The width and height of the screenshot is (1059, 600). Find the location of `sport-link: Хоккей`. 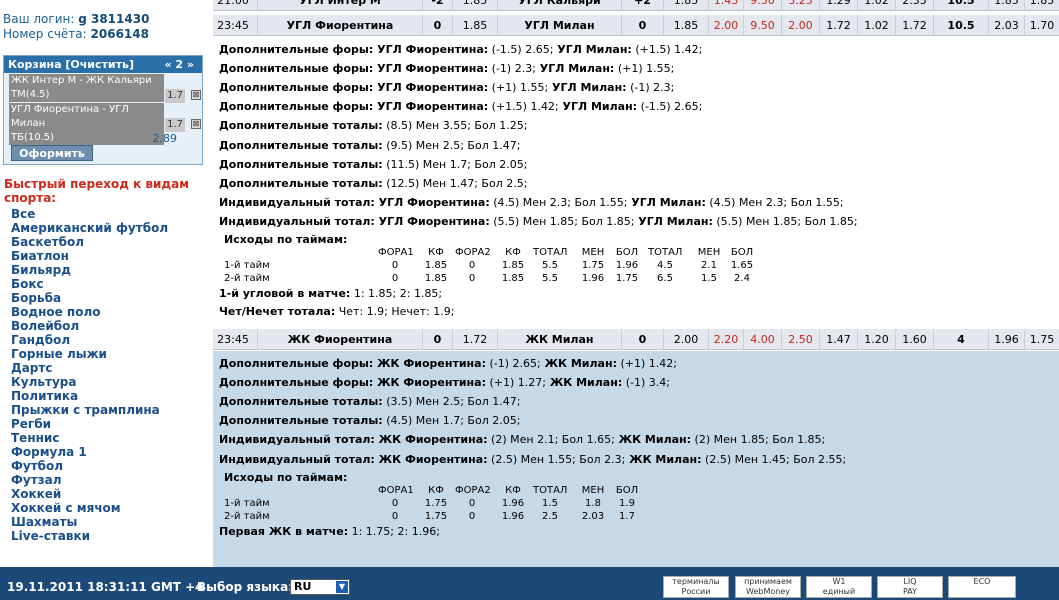

sport-link: Хоккей is located at coordinates (89, 494).